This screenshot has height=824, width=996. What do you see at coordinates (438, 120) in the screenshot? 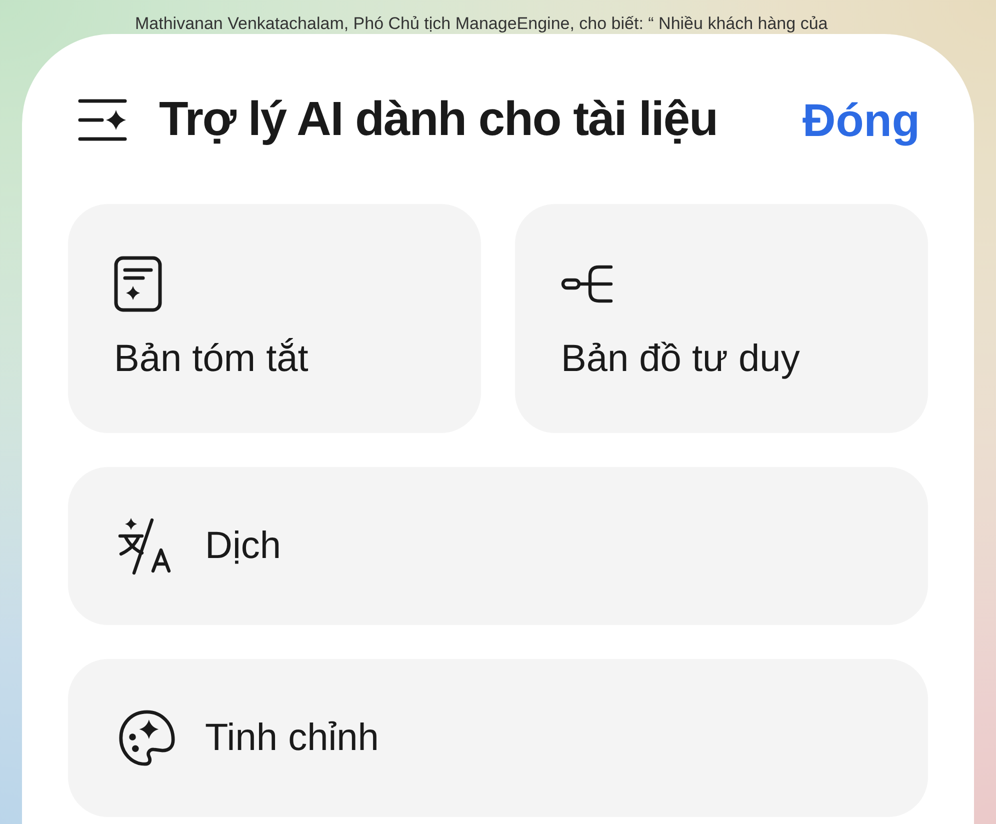
I see `sheet-title: Trợ lý AI dành cho tài liệu` at bounding box center [438, 120].